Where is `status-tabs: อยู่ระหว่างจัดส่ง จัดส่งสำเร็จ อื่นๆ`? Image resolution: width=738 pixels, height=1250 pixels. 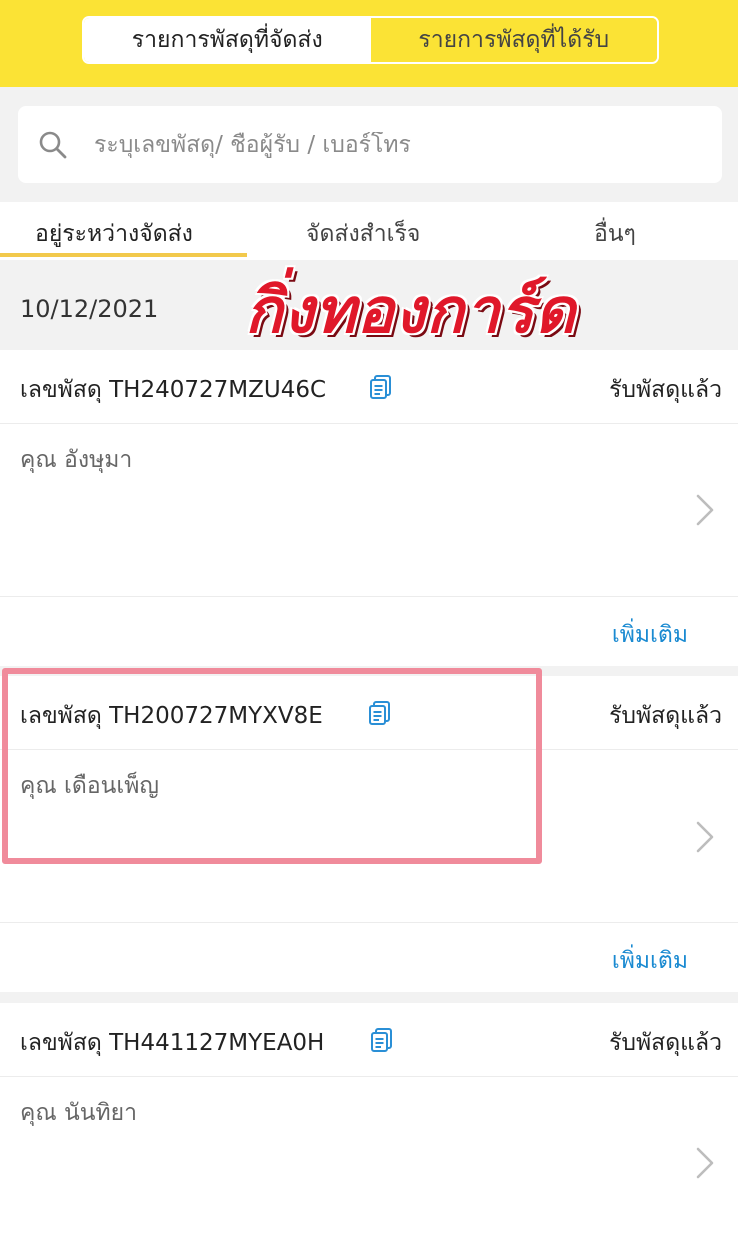 status-tabs: อยู่ระหว่างจัดส่ง จัดส่งสำเร็จ อื่นๆ is located at coordinates (369, 231).